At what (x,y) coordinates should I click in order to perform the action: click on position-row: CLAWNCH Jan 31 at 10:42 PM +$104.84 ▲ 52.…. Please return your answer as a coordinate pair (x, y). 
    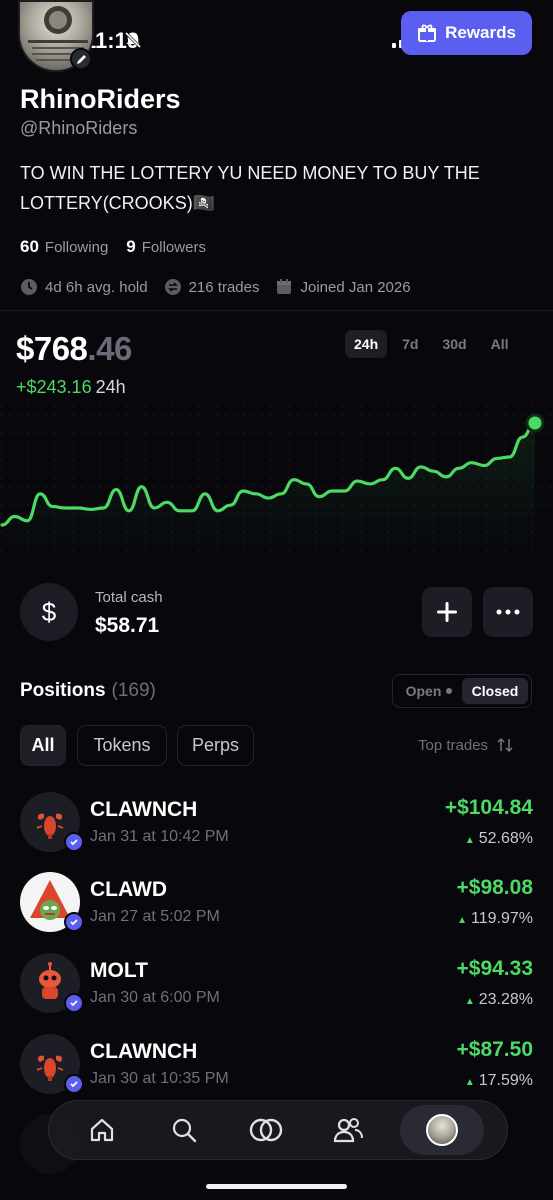
    Looking at the image, I should click on (276, 832).